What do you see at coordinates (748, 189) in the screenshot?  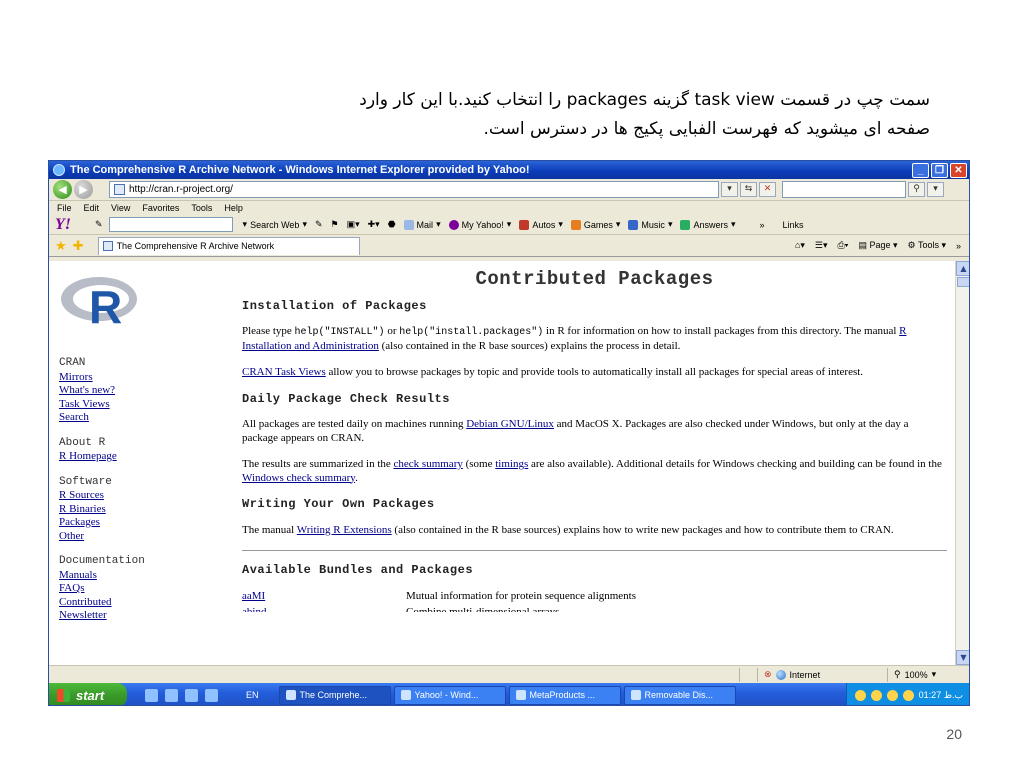 I see `refresh-button: ⇆` at bounding box center [748, 189].